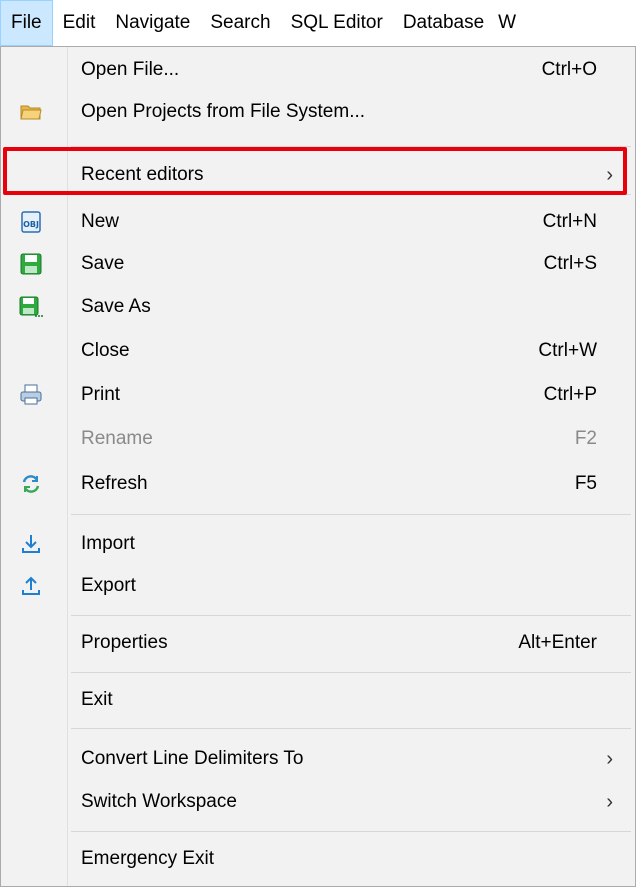  I want to click on menubar-search: Search, so click(240, 23).